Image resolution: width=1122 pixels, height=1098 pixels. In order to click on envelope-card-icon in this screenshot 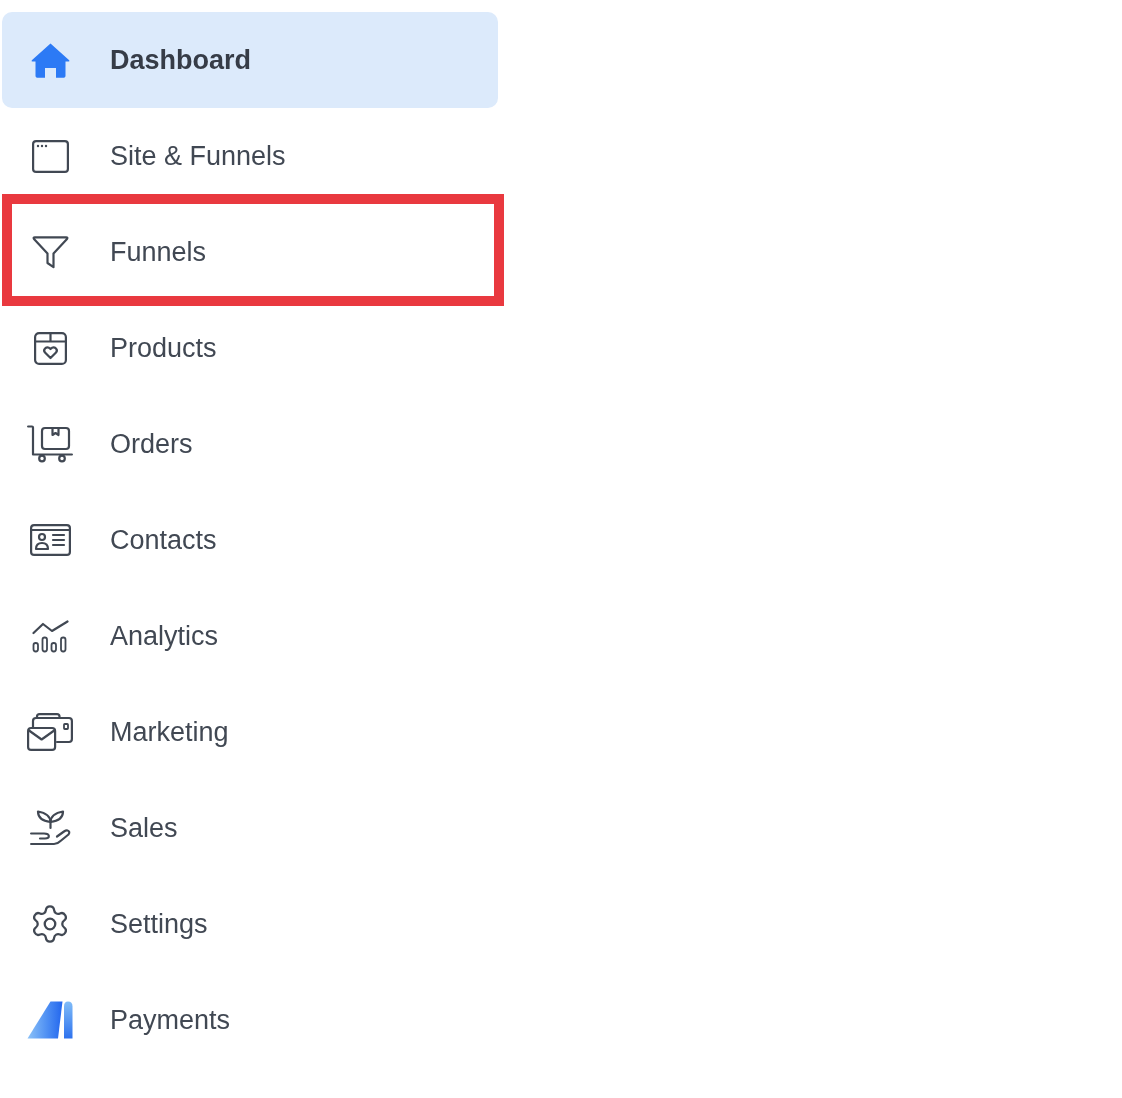, I will do `click(50, 732)`.